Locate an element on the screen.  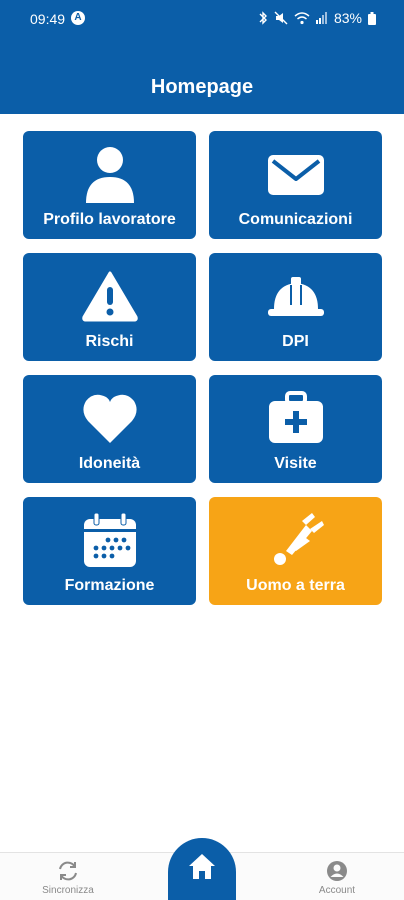
status-time: 09:49 is located at coordinates (48, 19).